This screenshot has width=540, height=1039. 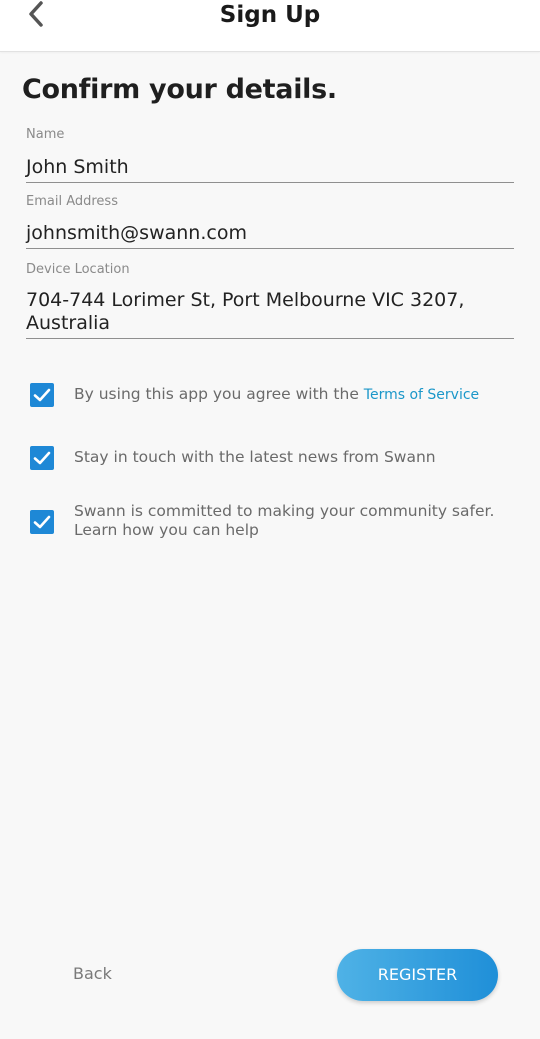 What do you see at coordinates (219, 394) in the screenshot?
I see `terms-label: By using this app you agree with the` at bounding box center [219, 394].